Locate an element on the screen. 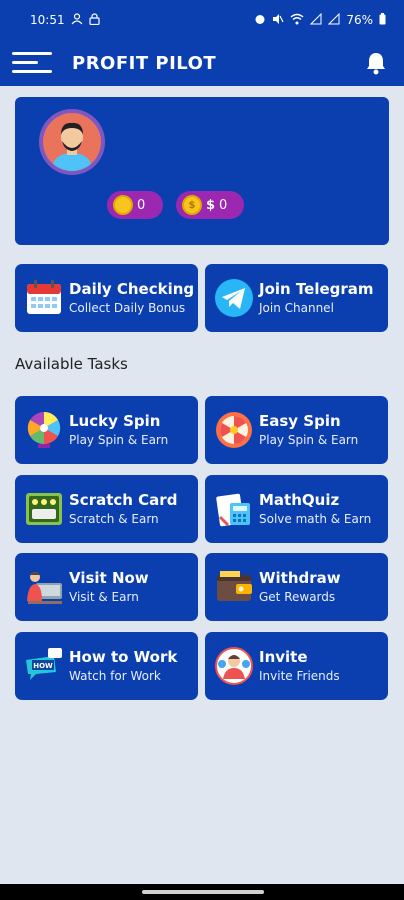 This screenshot has height=900, width=404. tile-title: Visit Now is located at coordinates (109, 578).